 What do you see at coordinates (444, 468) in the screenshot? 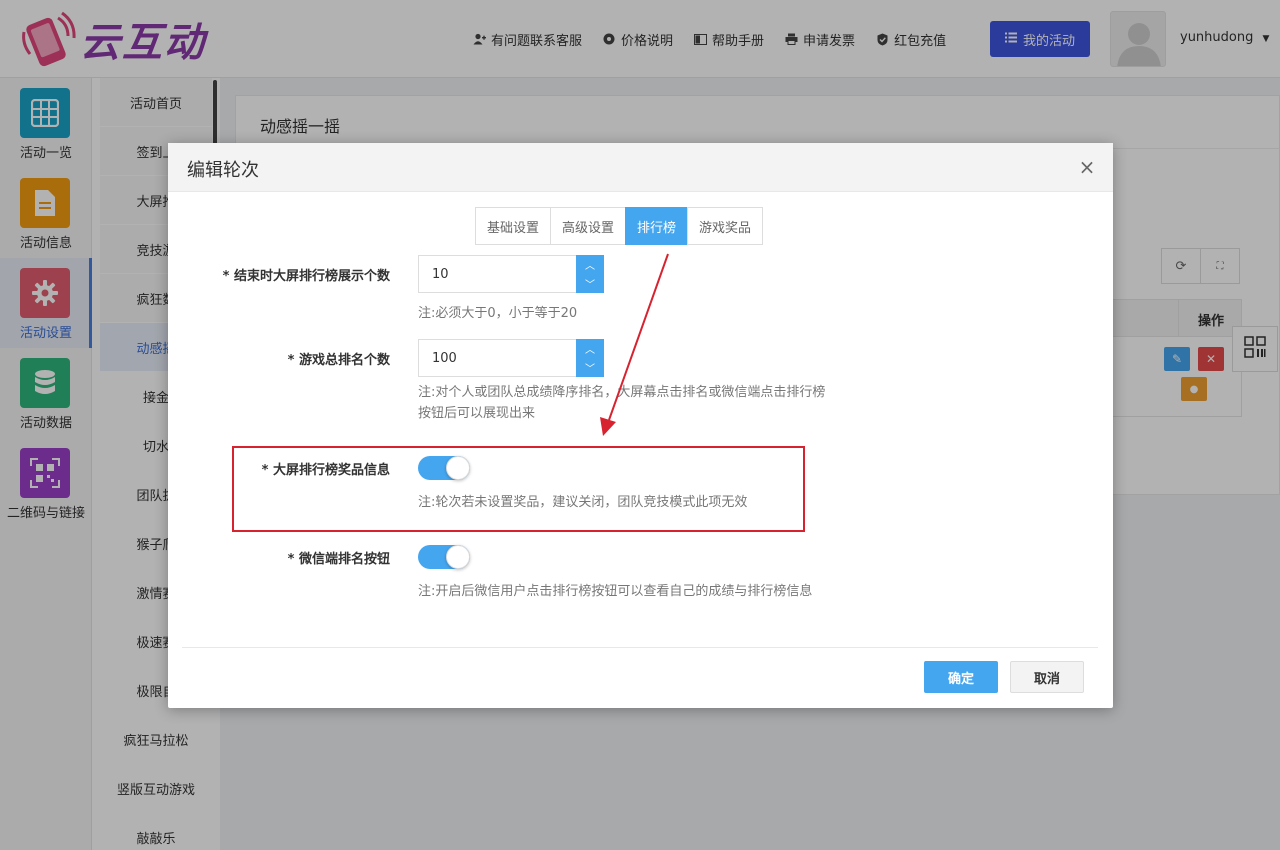
I see `rank-prize-info-toggle` at bounding box center [444, 468].